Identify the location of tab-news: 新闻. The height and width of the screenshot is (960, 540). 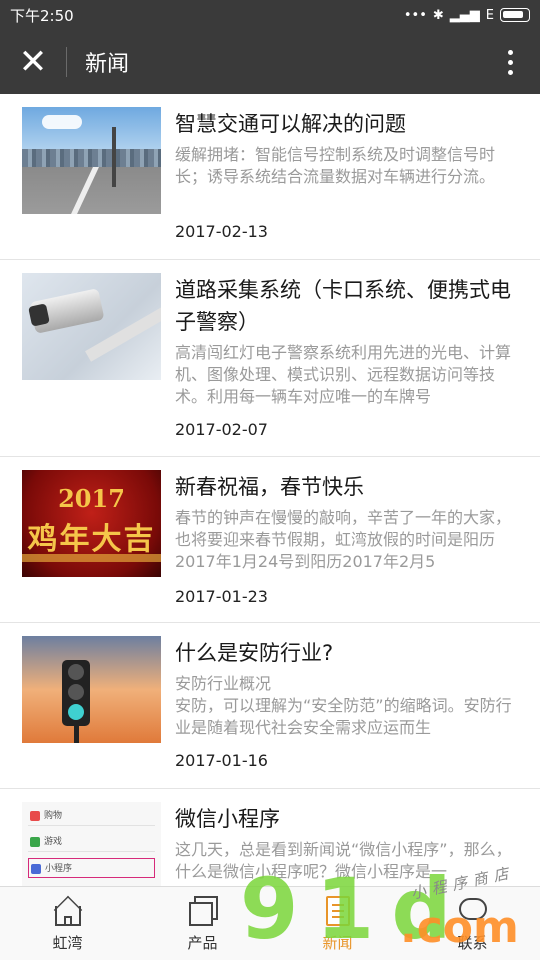
(337, 923).